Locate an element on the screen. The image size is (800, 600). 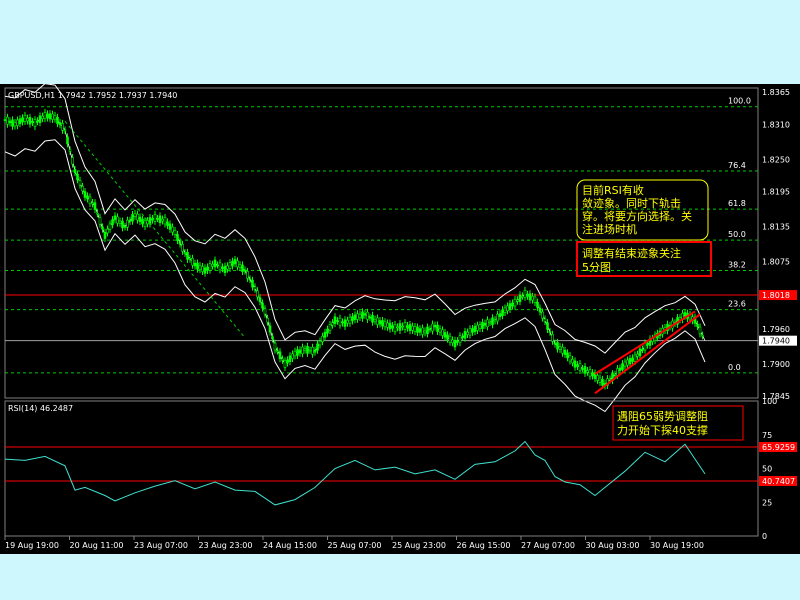
y-tick-label: 1.8135 is located at coordinates (776, 227).